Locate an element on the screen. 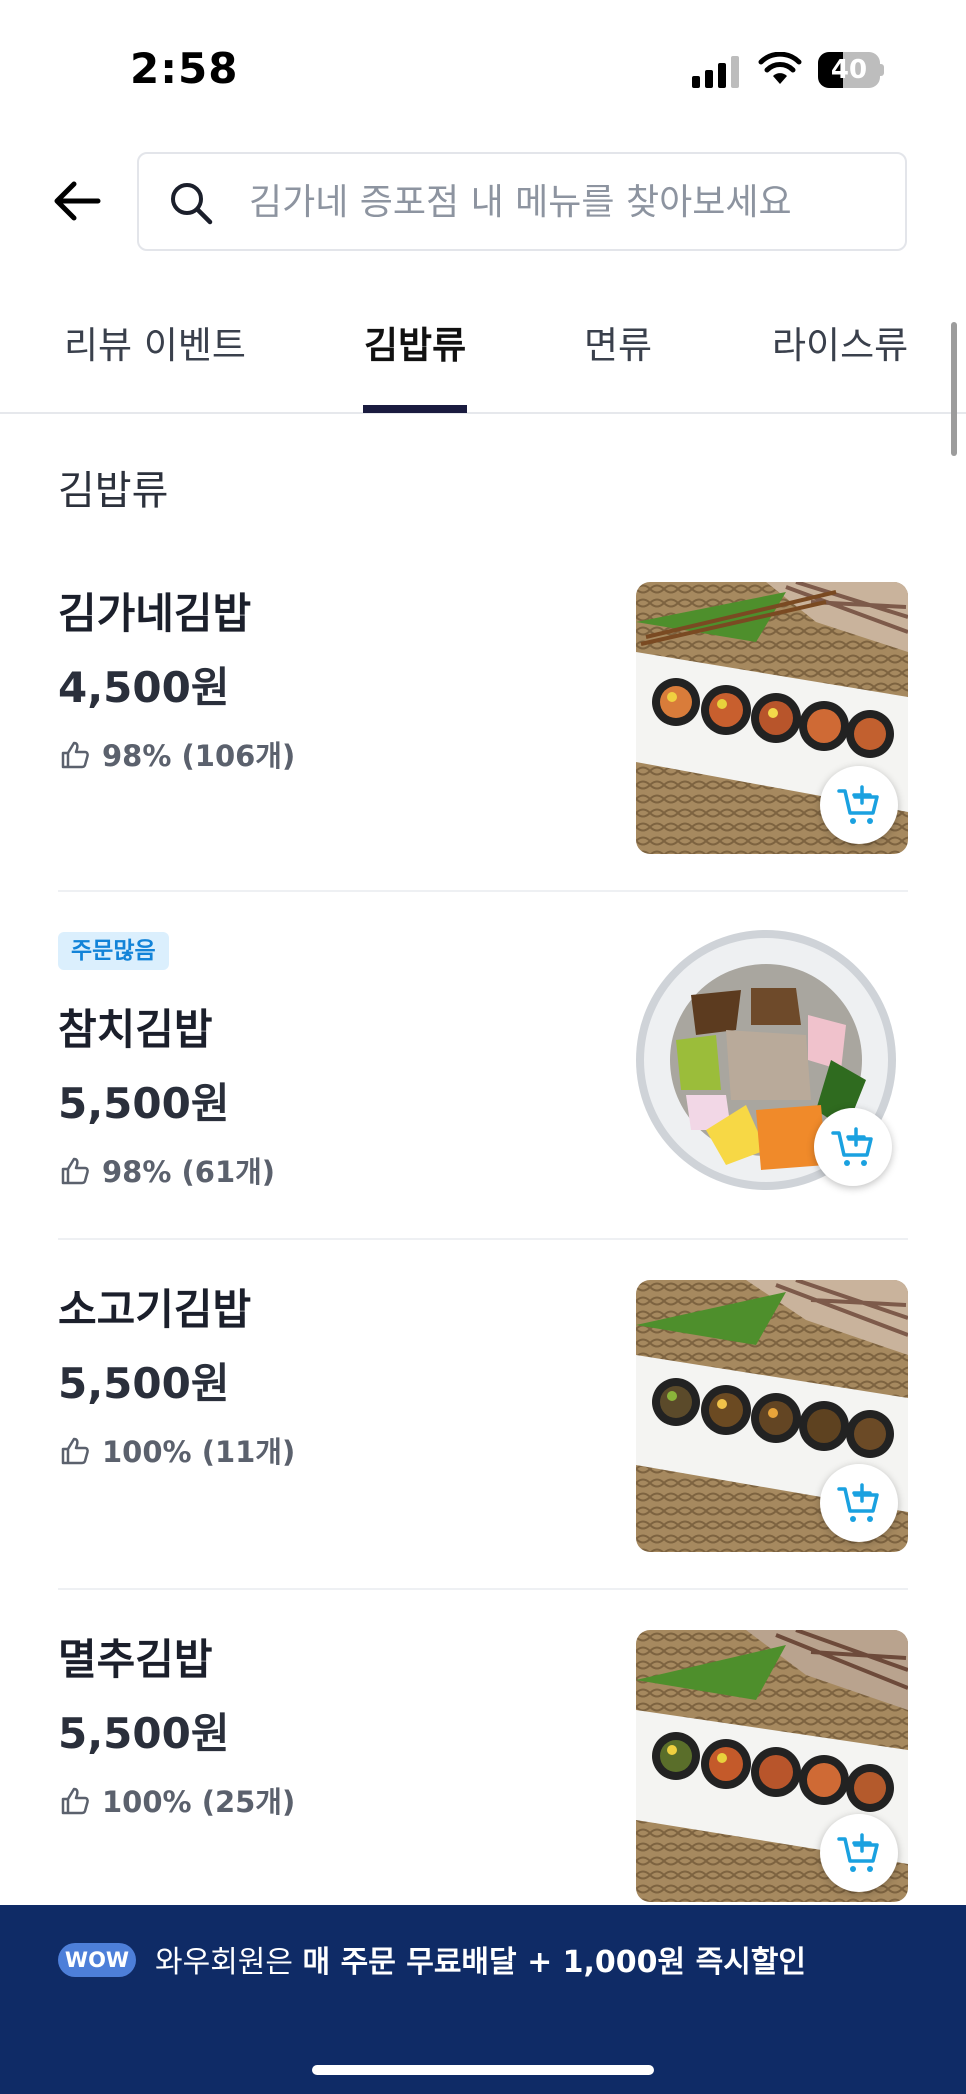 This screenshot has width=966, height=2094. battery-level: 40 is located at coordinates (849, 70).